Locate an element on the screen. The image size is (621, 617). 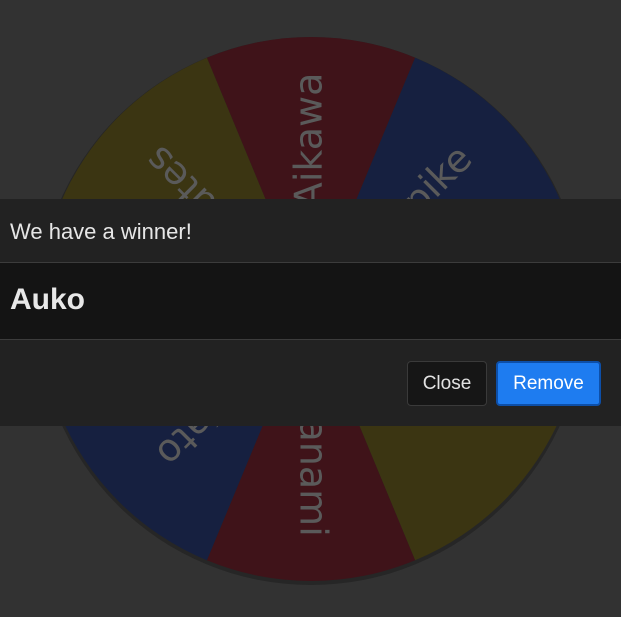
winner-name: Auko is located at coordinates (47, 299).